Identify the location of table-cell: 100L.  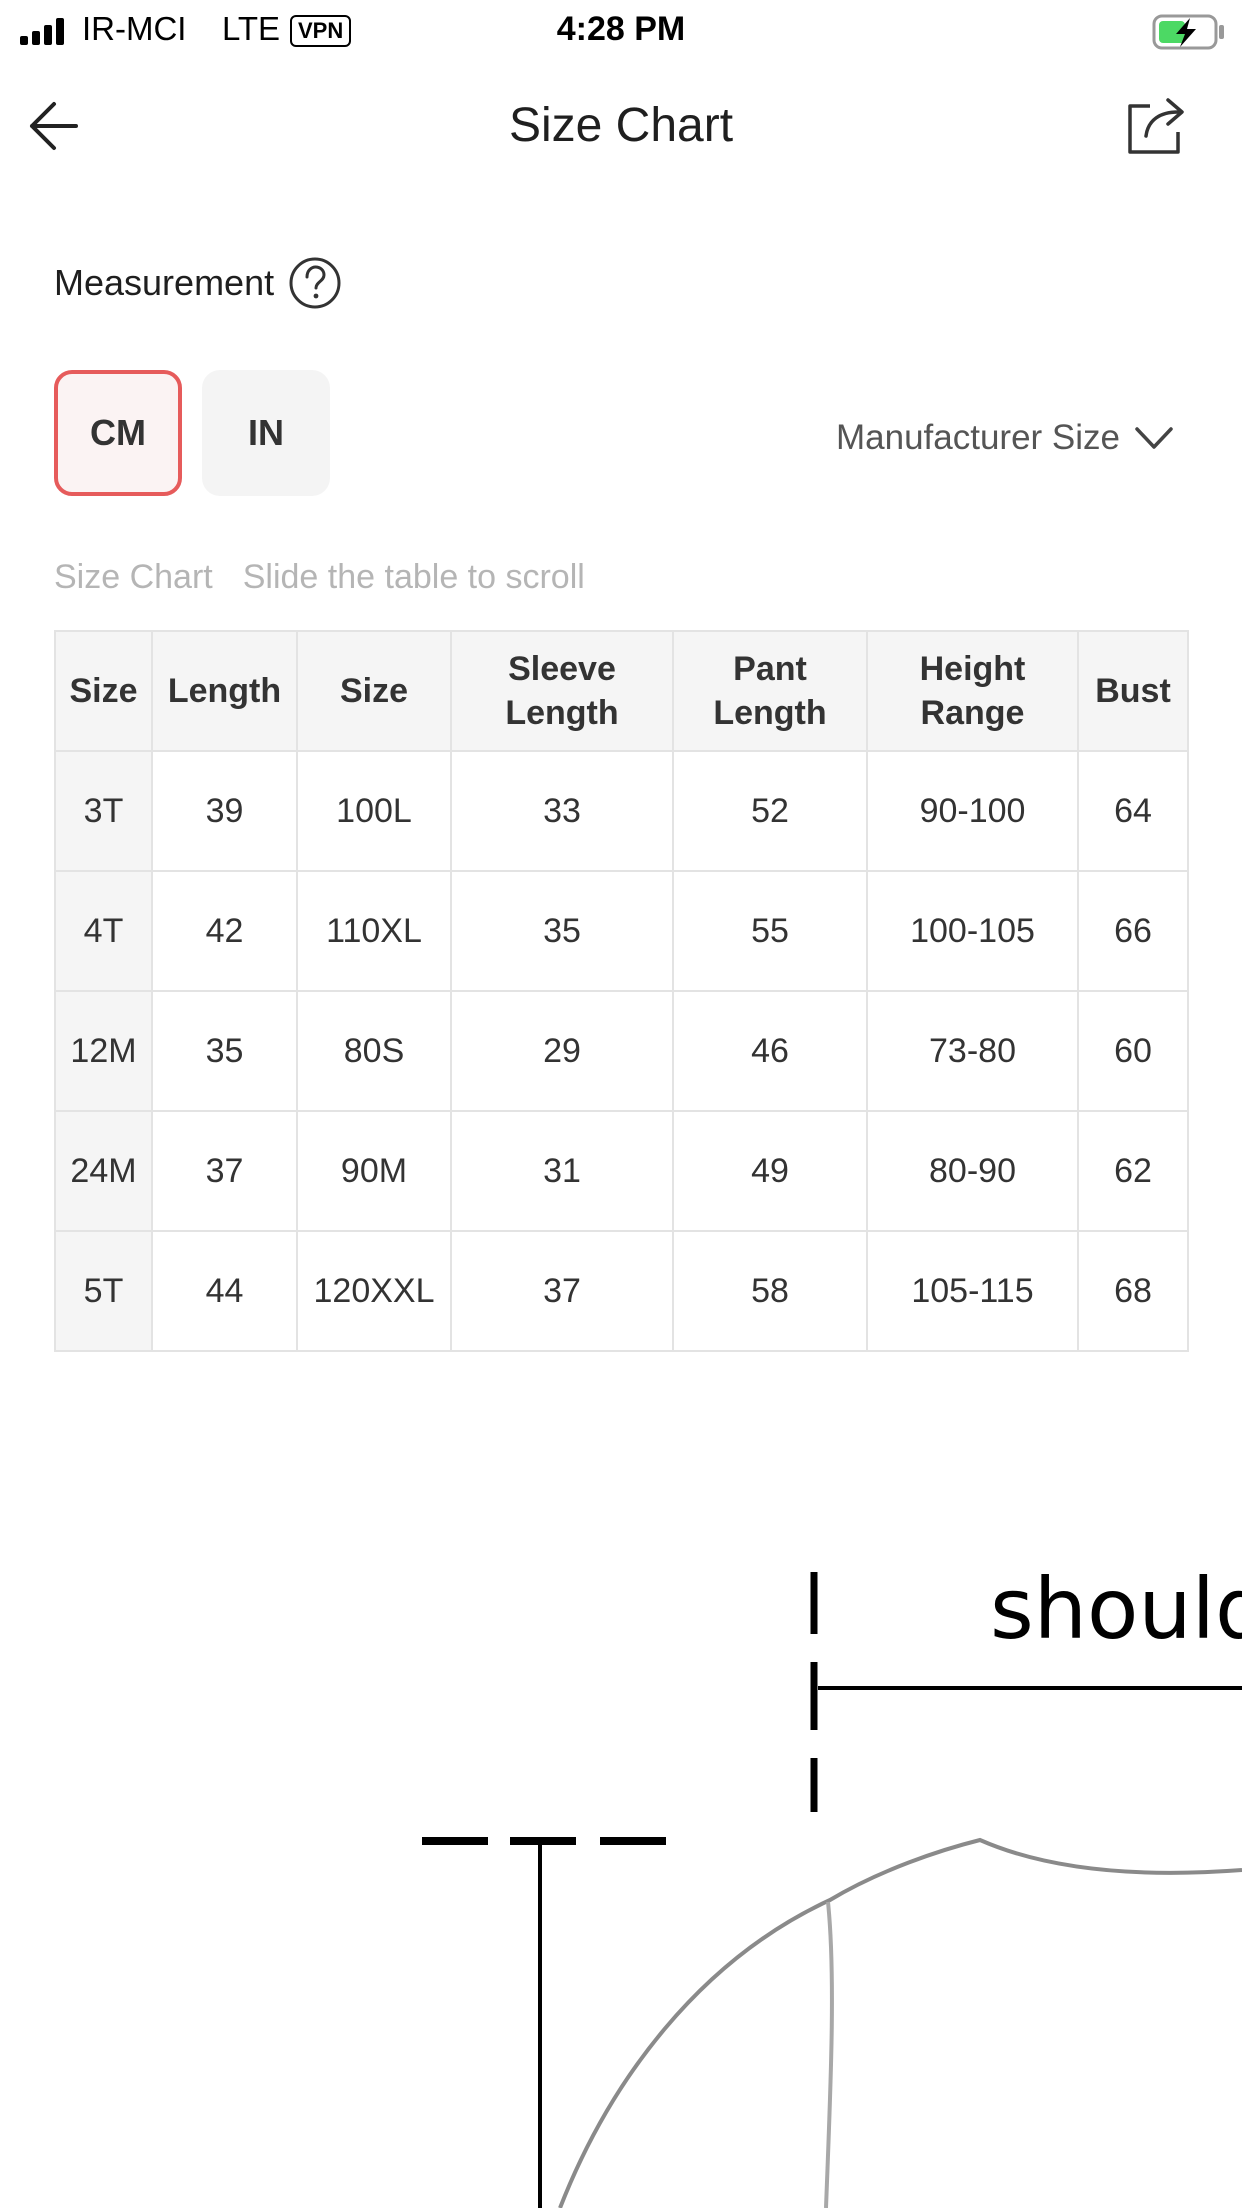
(374, 811).